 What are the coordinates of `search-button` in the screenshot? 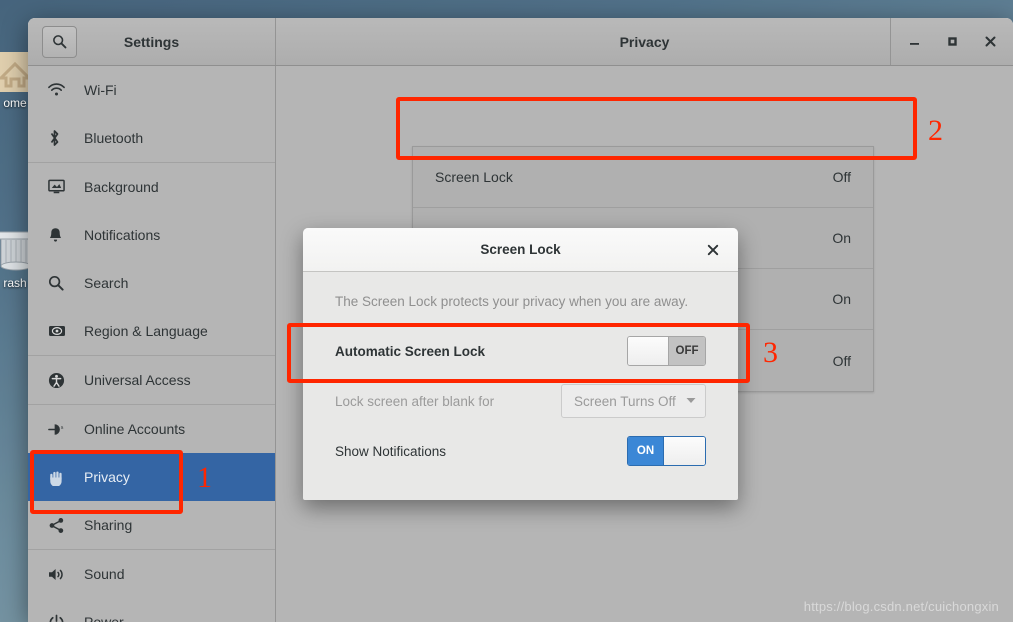 It's located at (59, 41).